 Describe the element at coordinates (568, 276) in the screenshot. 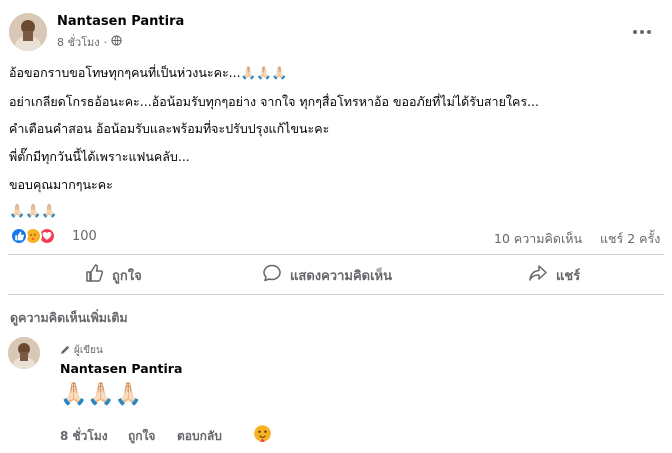

I see `share-label: แชร์` at that location.